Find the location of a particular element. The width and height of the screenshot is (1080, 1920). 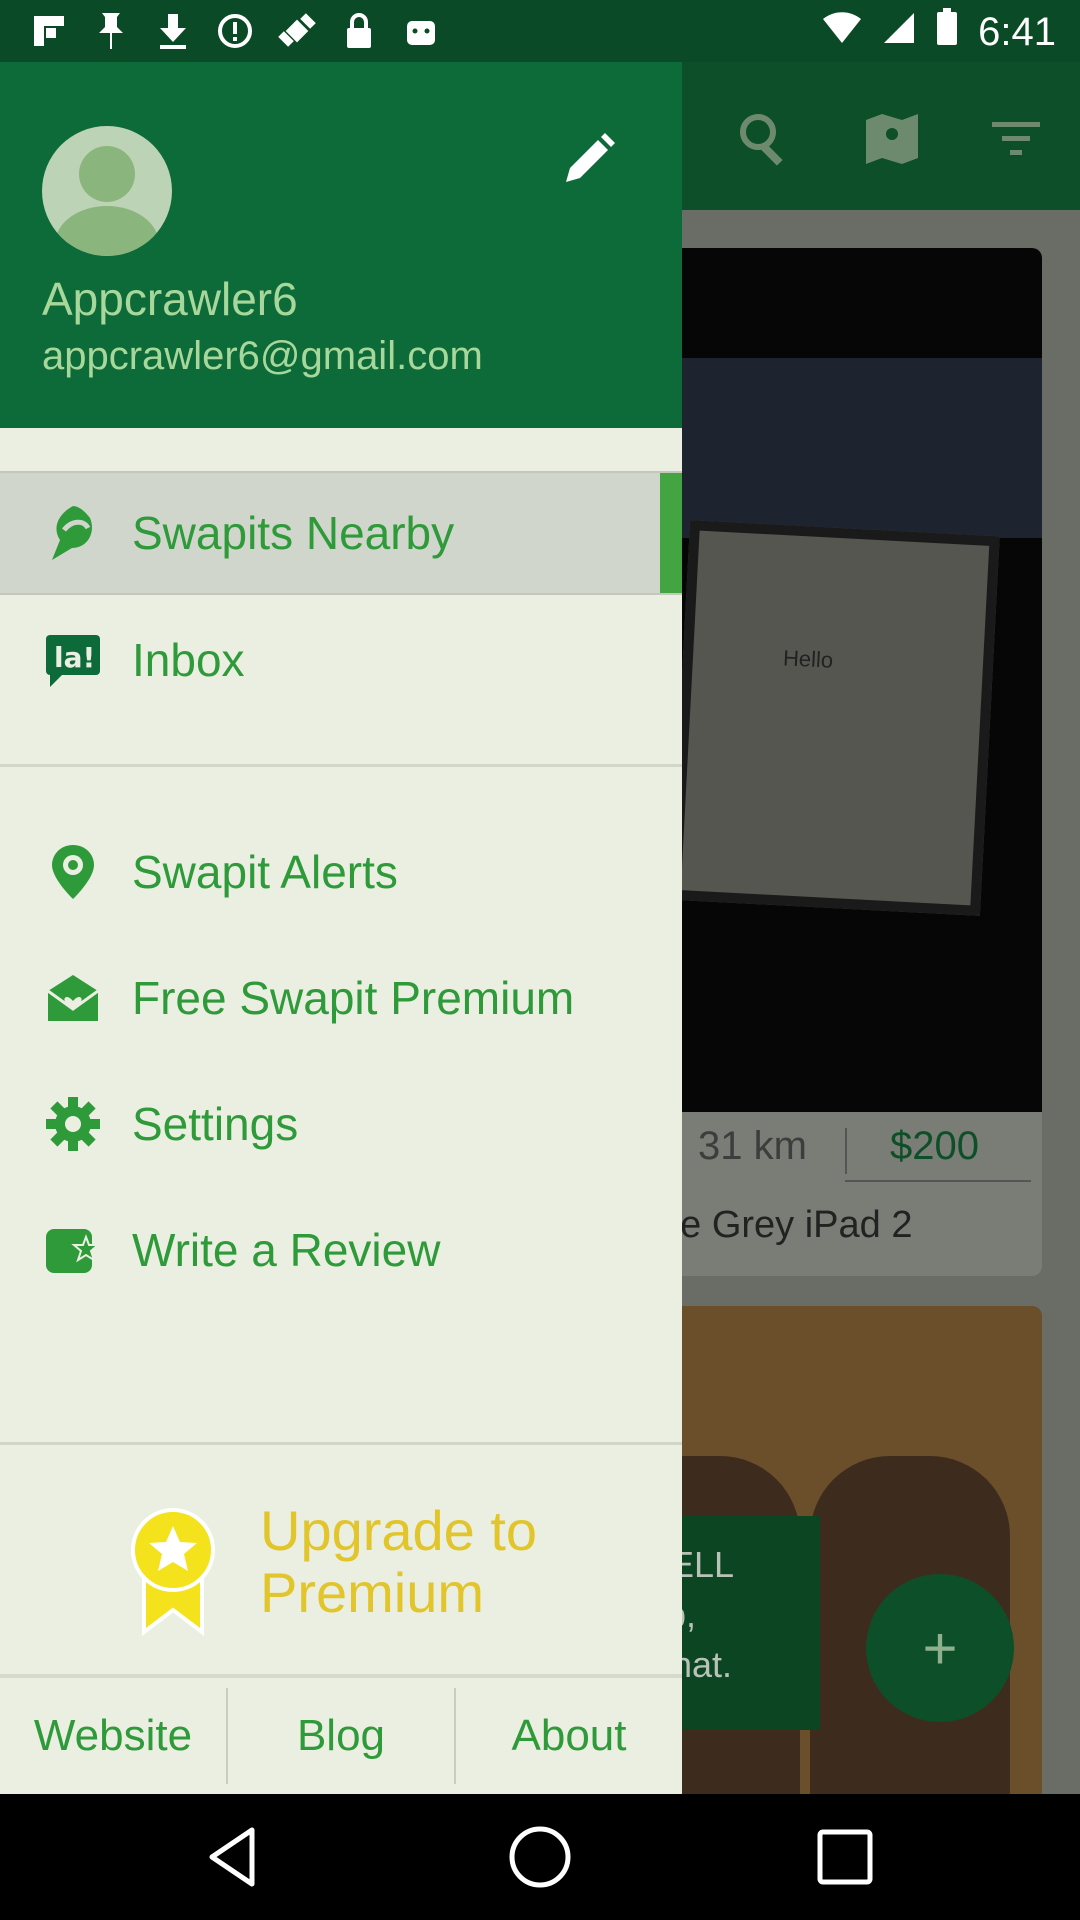

battery-icon is located at coordinates (947, 32).